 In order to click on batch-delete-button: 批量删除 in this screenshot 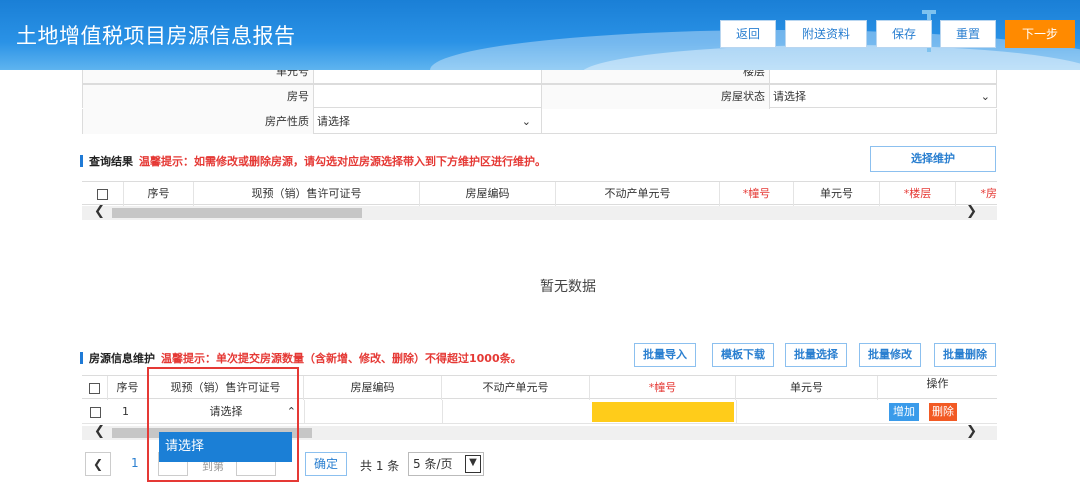, I will do `click(965, 355)`.